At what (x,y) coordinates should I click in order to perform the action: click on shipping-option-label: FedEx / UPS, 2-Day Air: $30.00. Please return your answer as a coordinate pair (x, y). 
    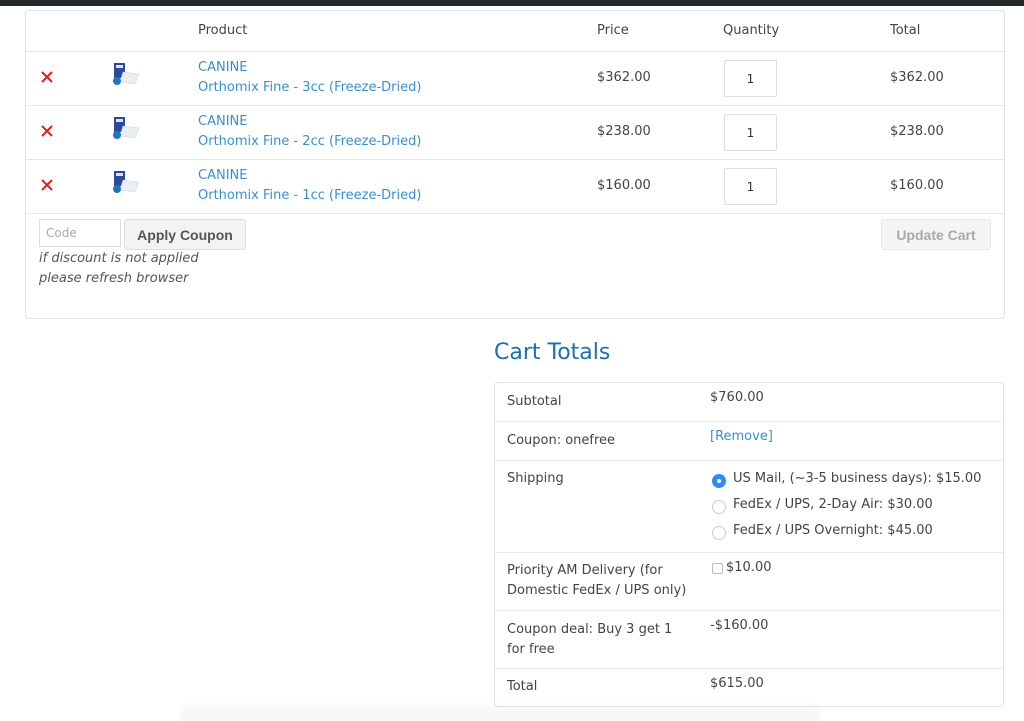
    Looking at the image, I should click on (833, 504).